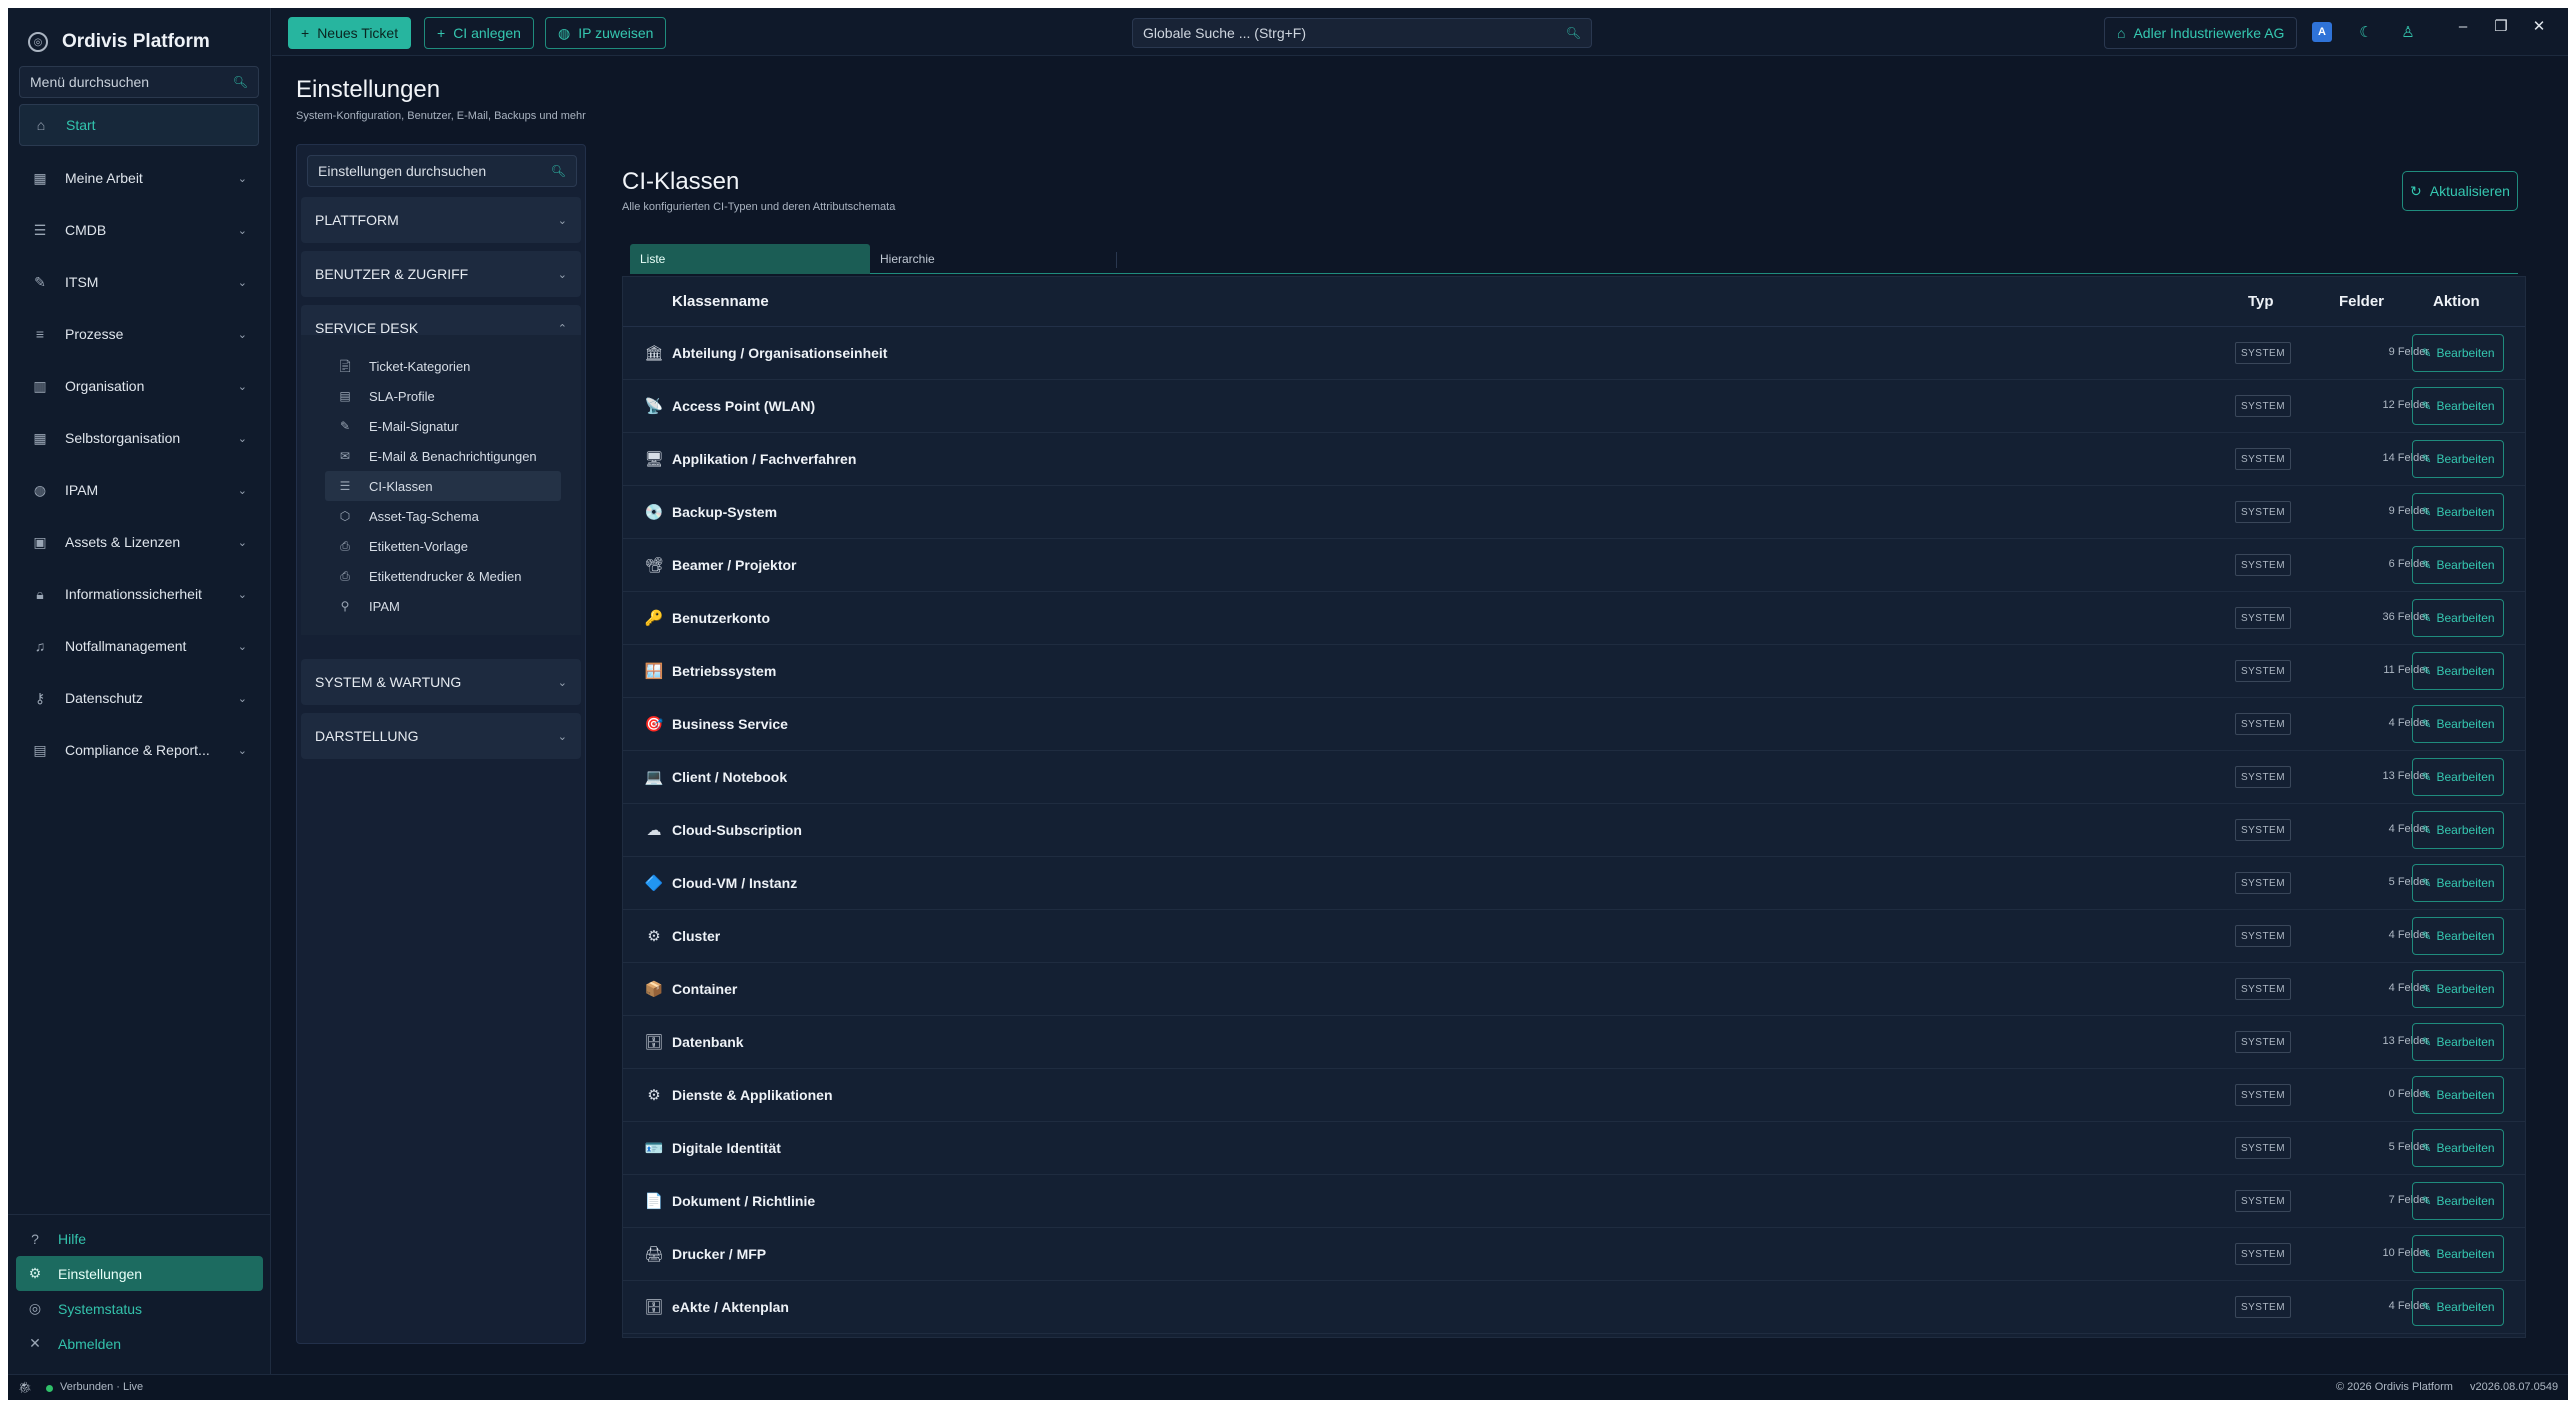  What do you see at coordinates (139, 82) in the screenshot?
I see `menu-search-input: Menü durchsuchen 🔍︎` at bounding box center [139, 82].